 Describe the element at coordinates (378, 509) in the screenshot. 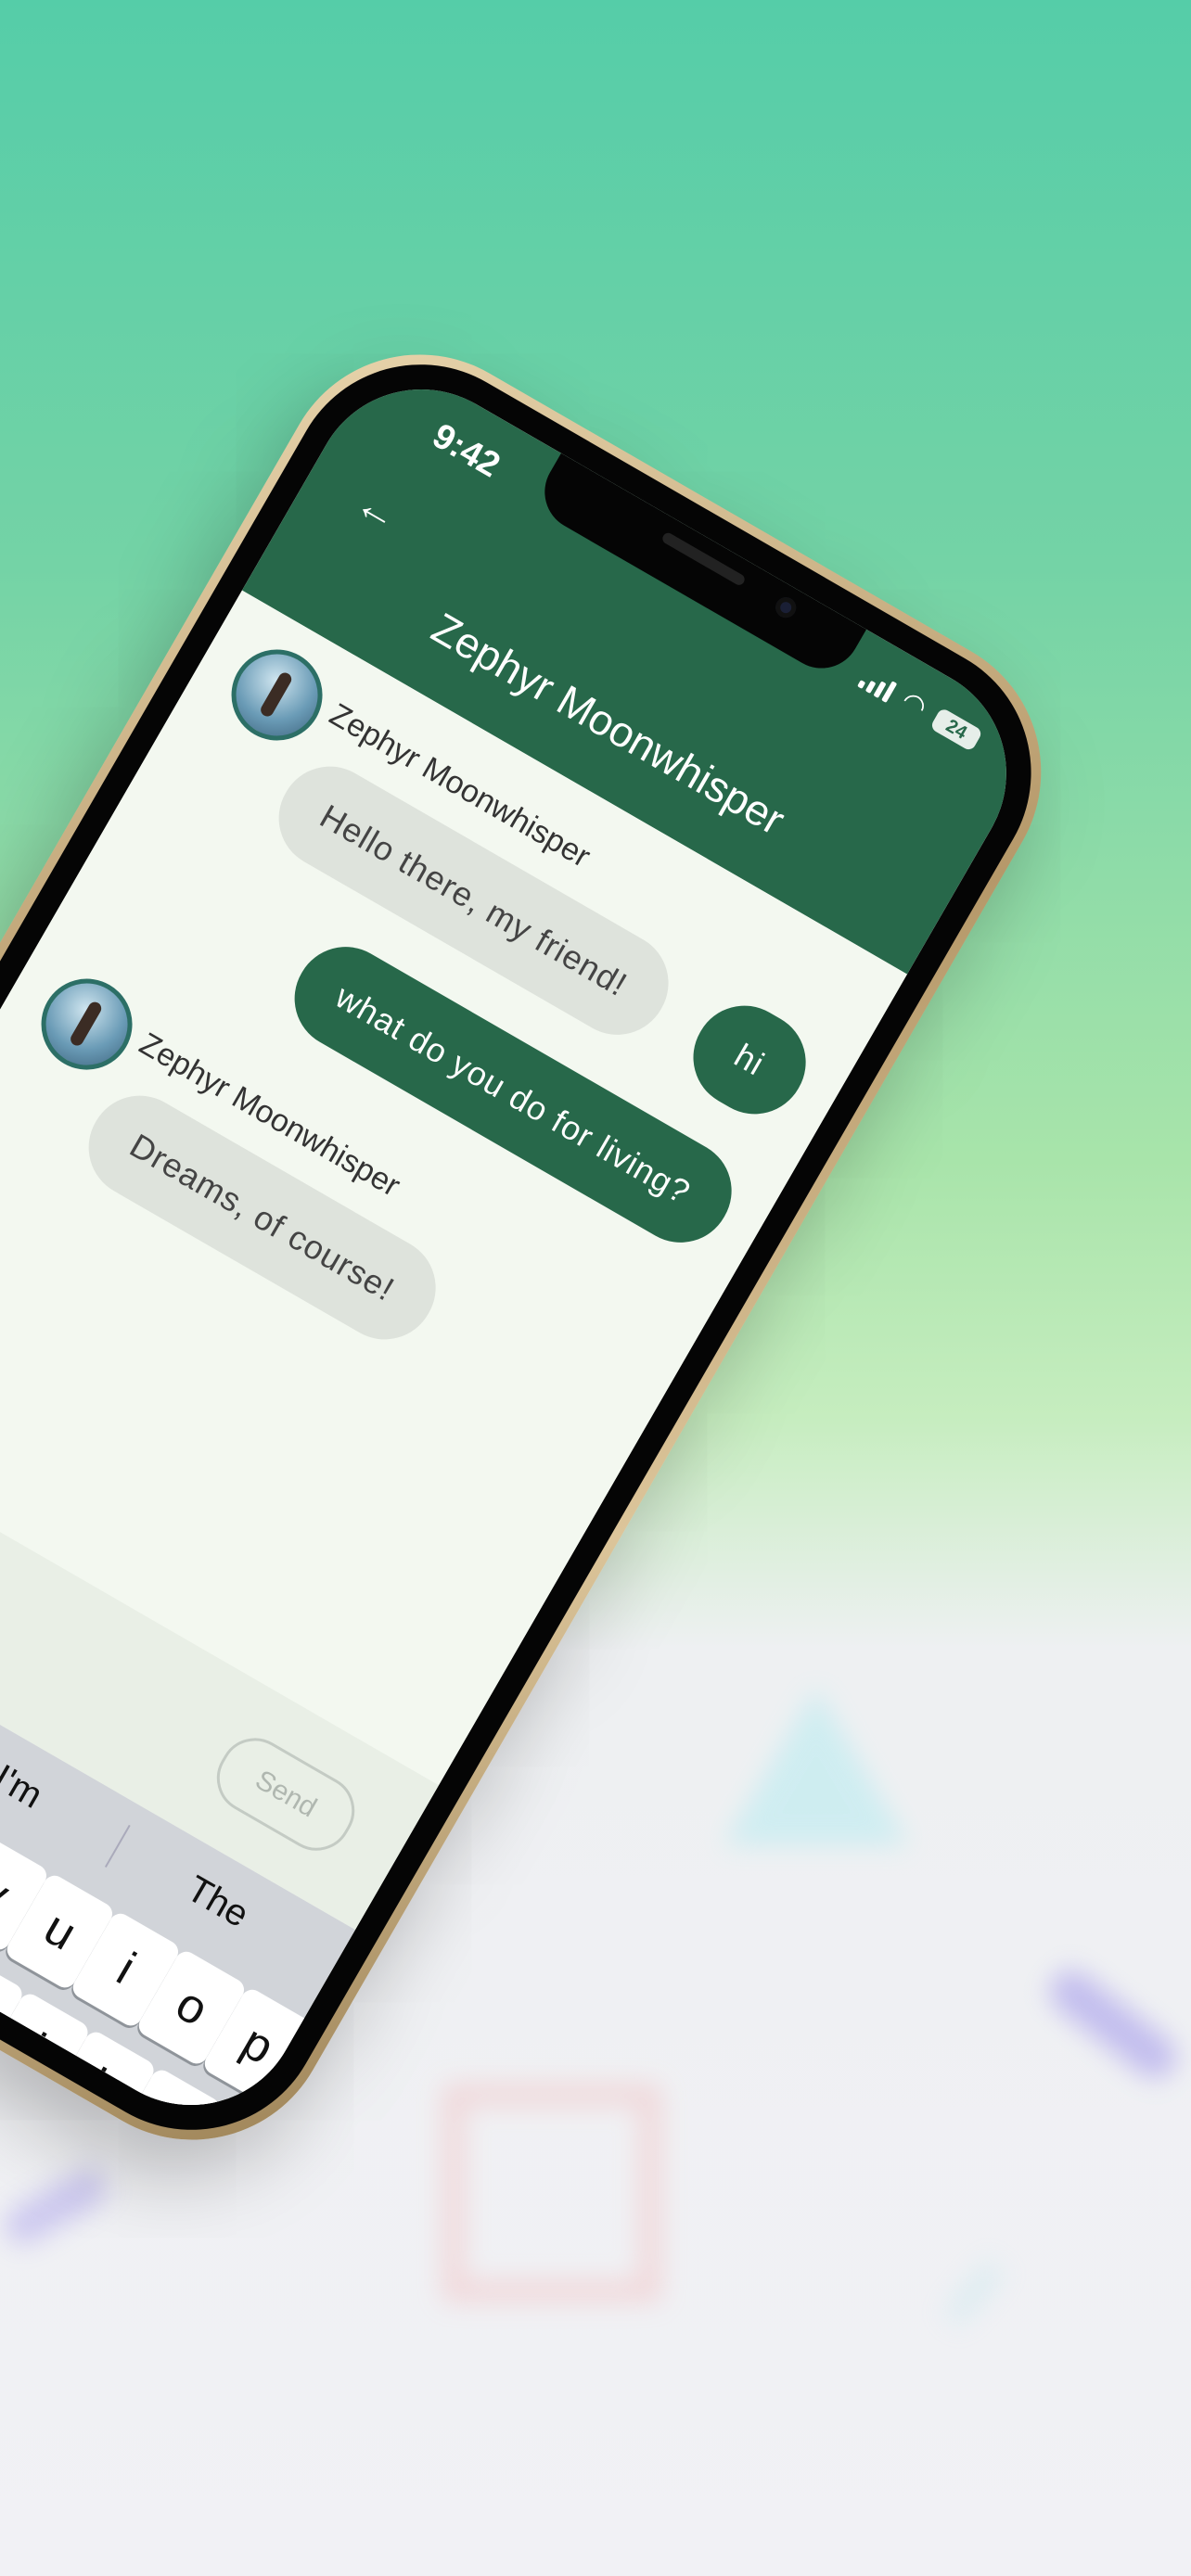

I see `arrow-left-icon: ←` at that location.